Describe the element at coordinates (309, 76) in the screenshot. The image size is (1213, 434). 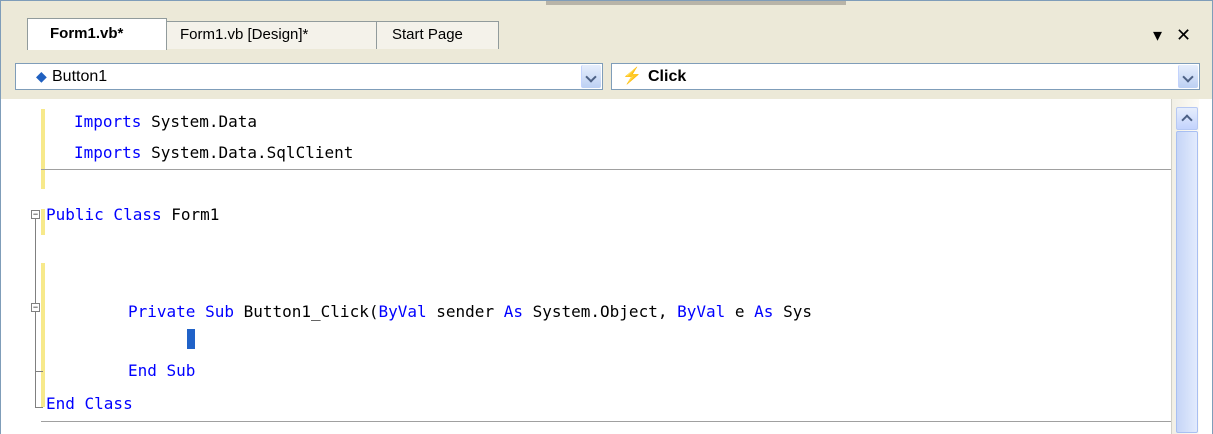
I see `object-combo: ◆ Button1` at that location.